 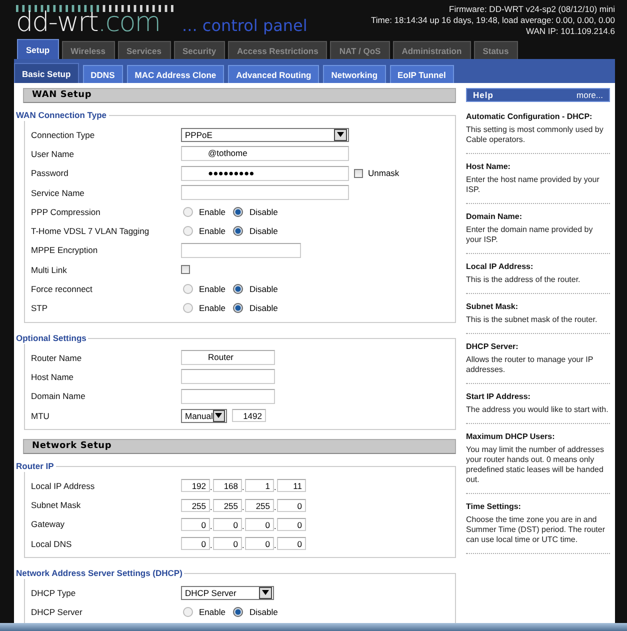 I want to click on input-field: ●●●●●●●●●, so click(x=265, y=173).